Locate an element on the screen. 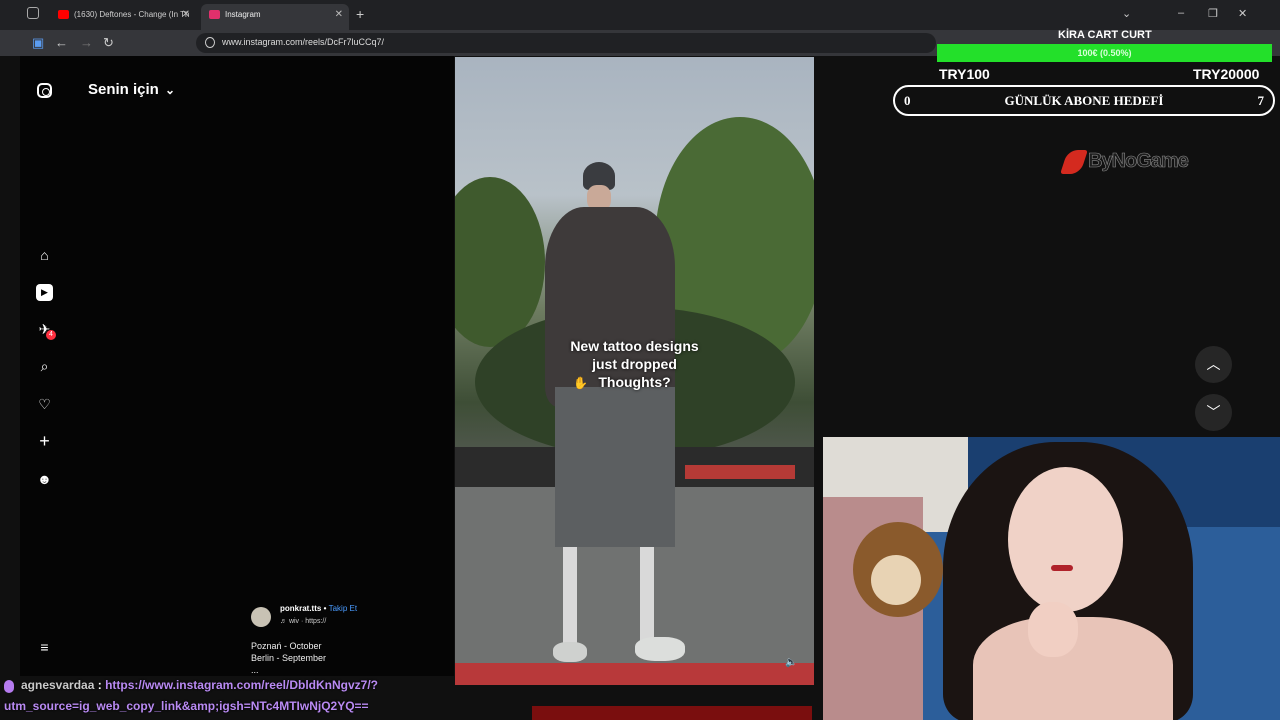 Image resolution: width=1280 pixels, height=720 pixels. chat-username: agnesvardaa is located at coordinates (58, 685).